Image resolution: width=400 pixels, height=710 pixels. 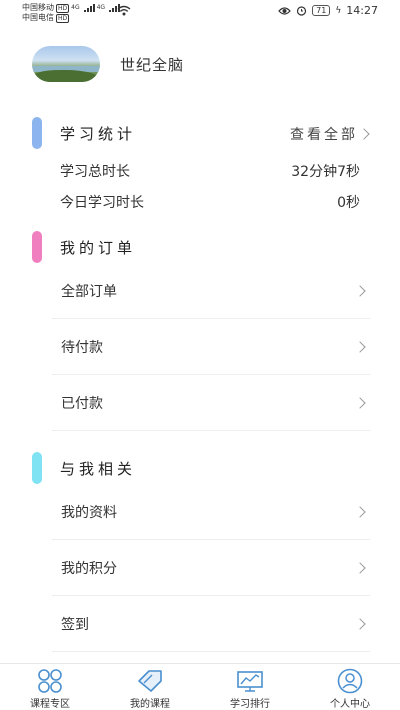 What do you see at coordinates (63, 18) in the screenshot?
I see `hd-badge-2: HD` at bounding box center [63, 18].